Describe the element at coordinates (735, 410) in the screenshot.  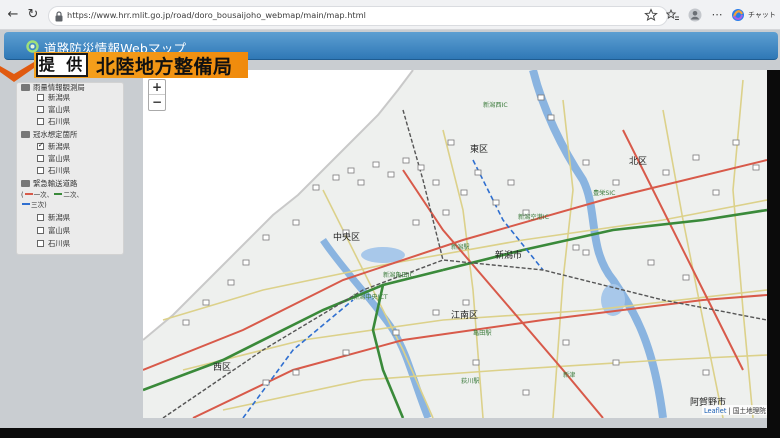
I see `map-attribution: Leaflet | 国土地理院` at that location.